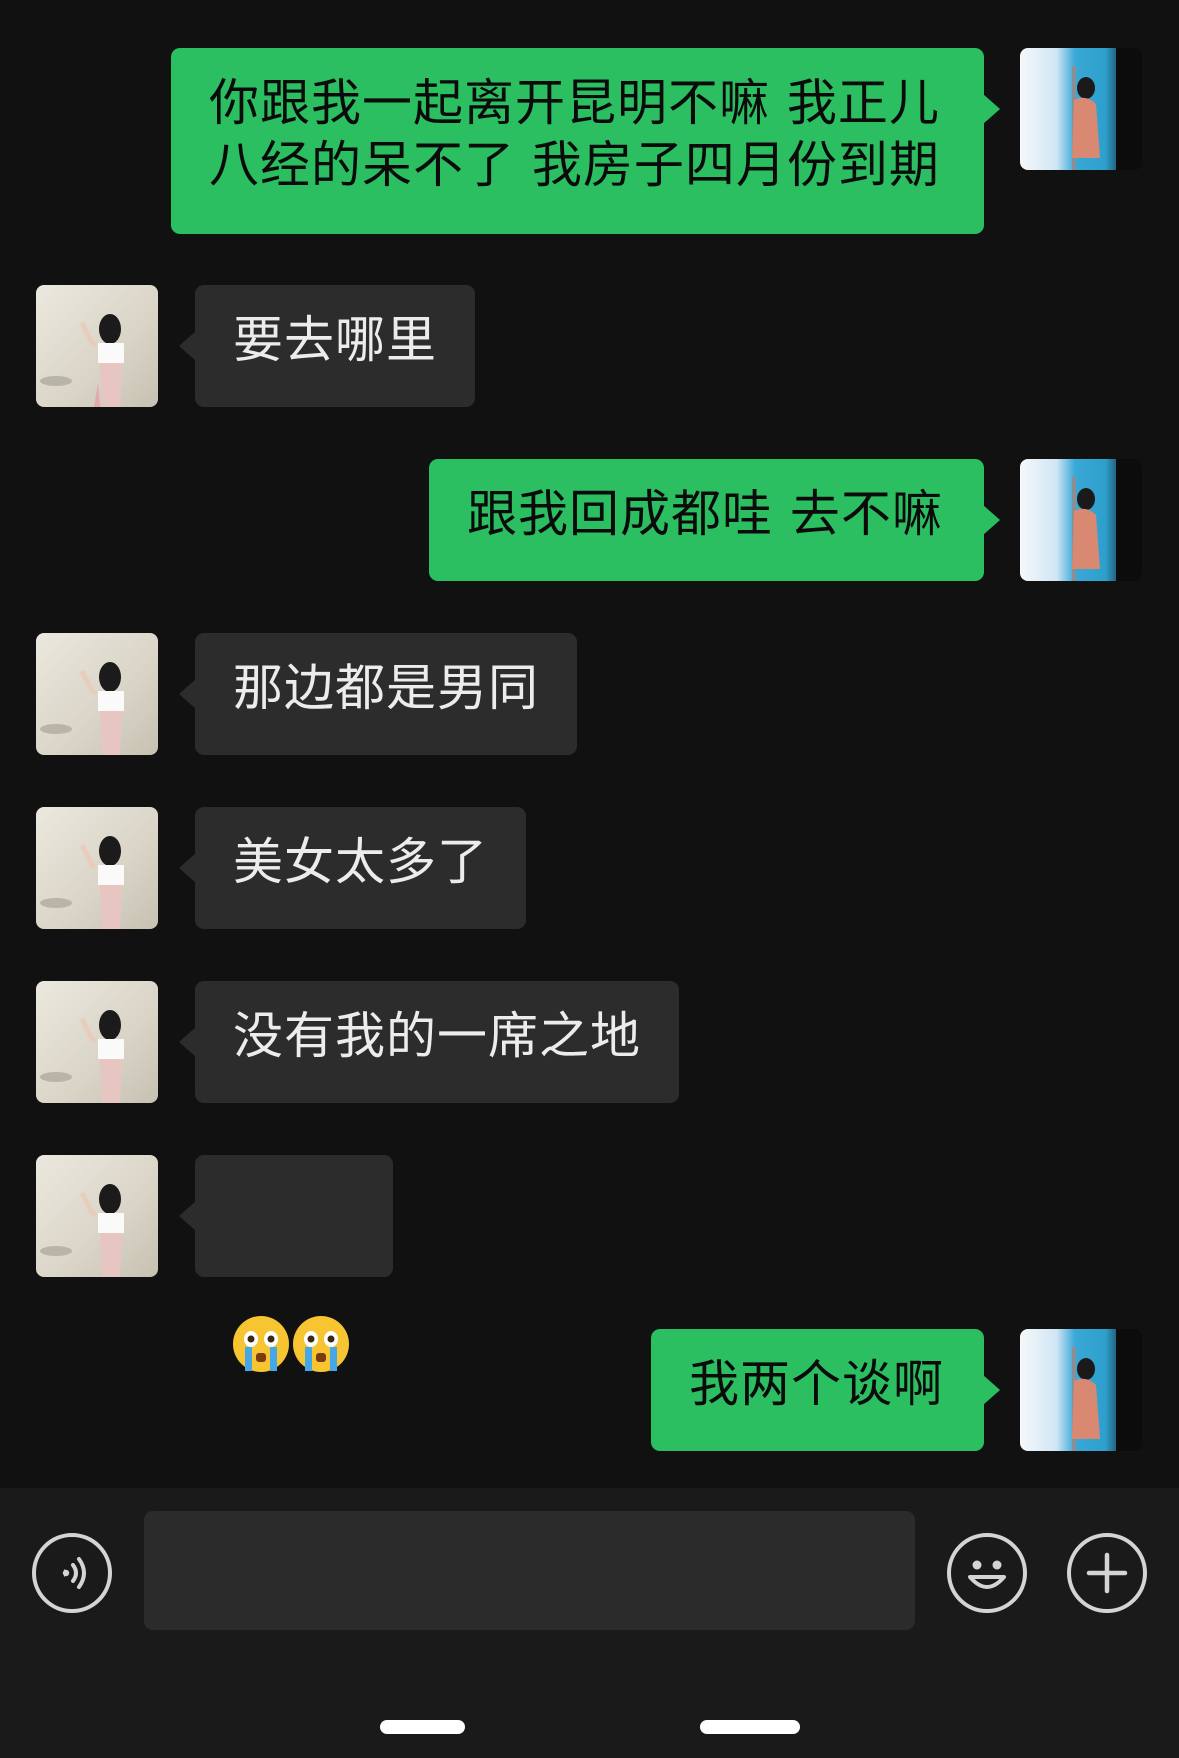 Image resolution: width=1179 pixels, height=1758 pixels. What do you see at coordinates (327, 346) in the screenshot?
I see `message-bubble-incoming: 要去哪里` at bounding box center [327, 346].